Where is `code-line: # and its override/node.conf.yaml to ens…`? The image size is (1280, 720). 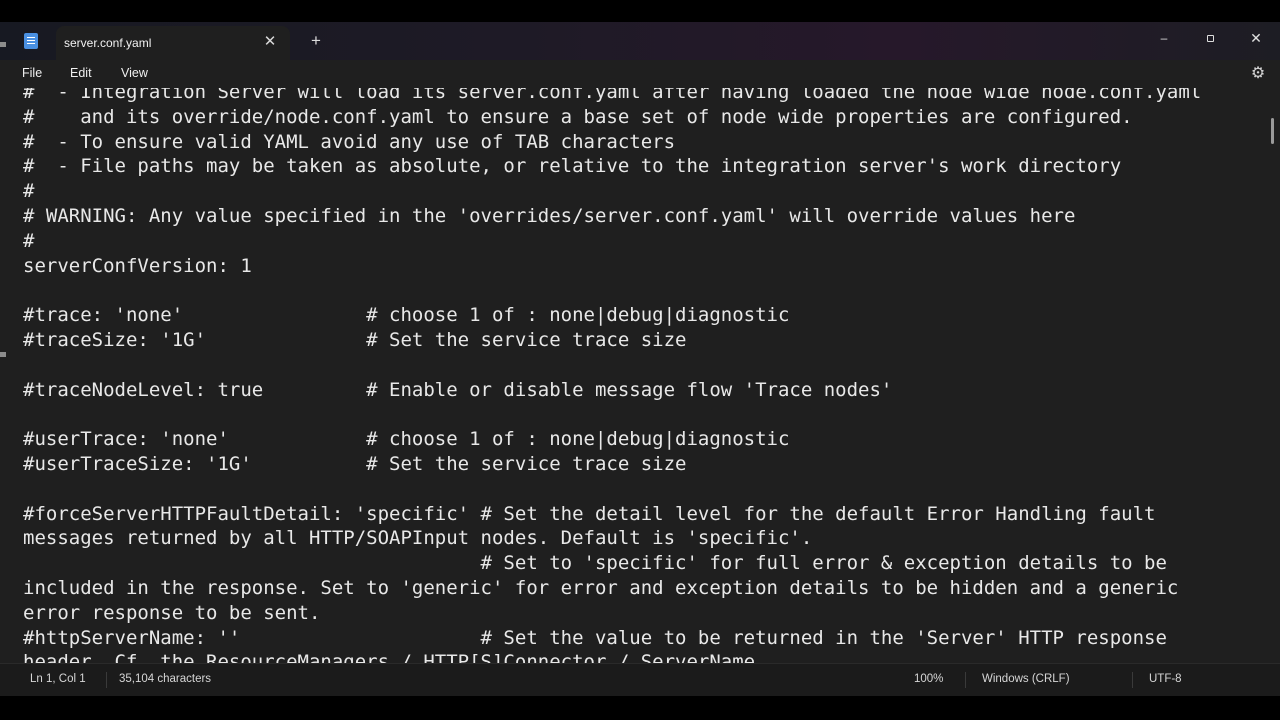 code-line: # and its override/node.conf.yaml to ens… is located at coordinates (578, 116).